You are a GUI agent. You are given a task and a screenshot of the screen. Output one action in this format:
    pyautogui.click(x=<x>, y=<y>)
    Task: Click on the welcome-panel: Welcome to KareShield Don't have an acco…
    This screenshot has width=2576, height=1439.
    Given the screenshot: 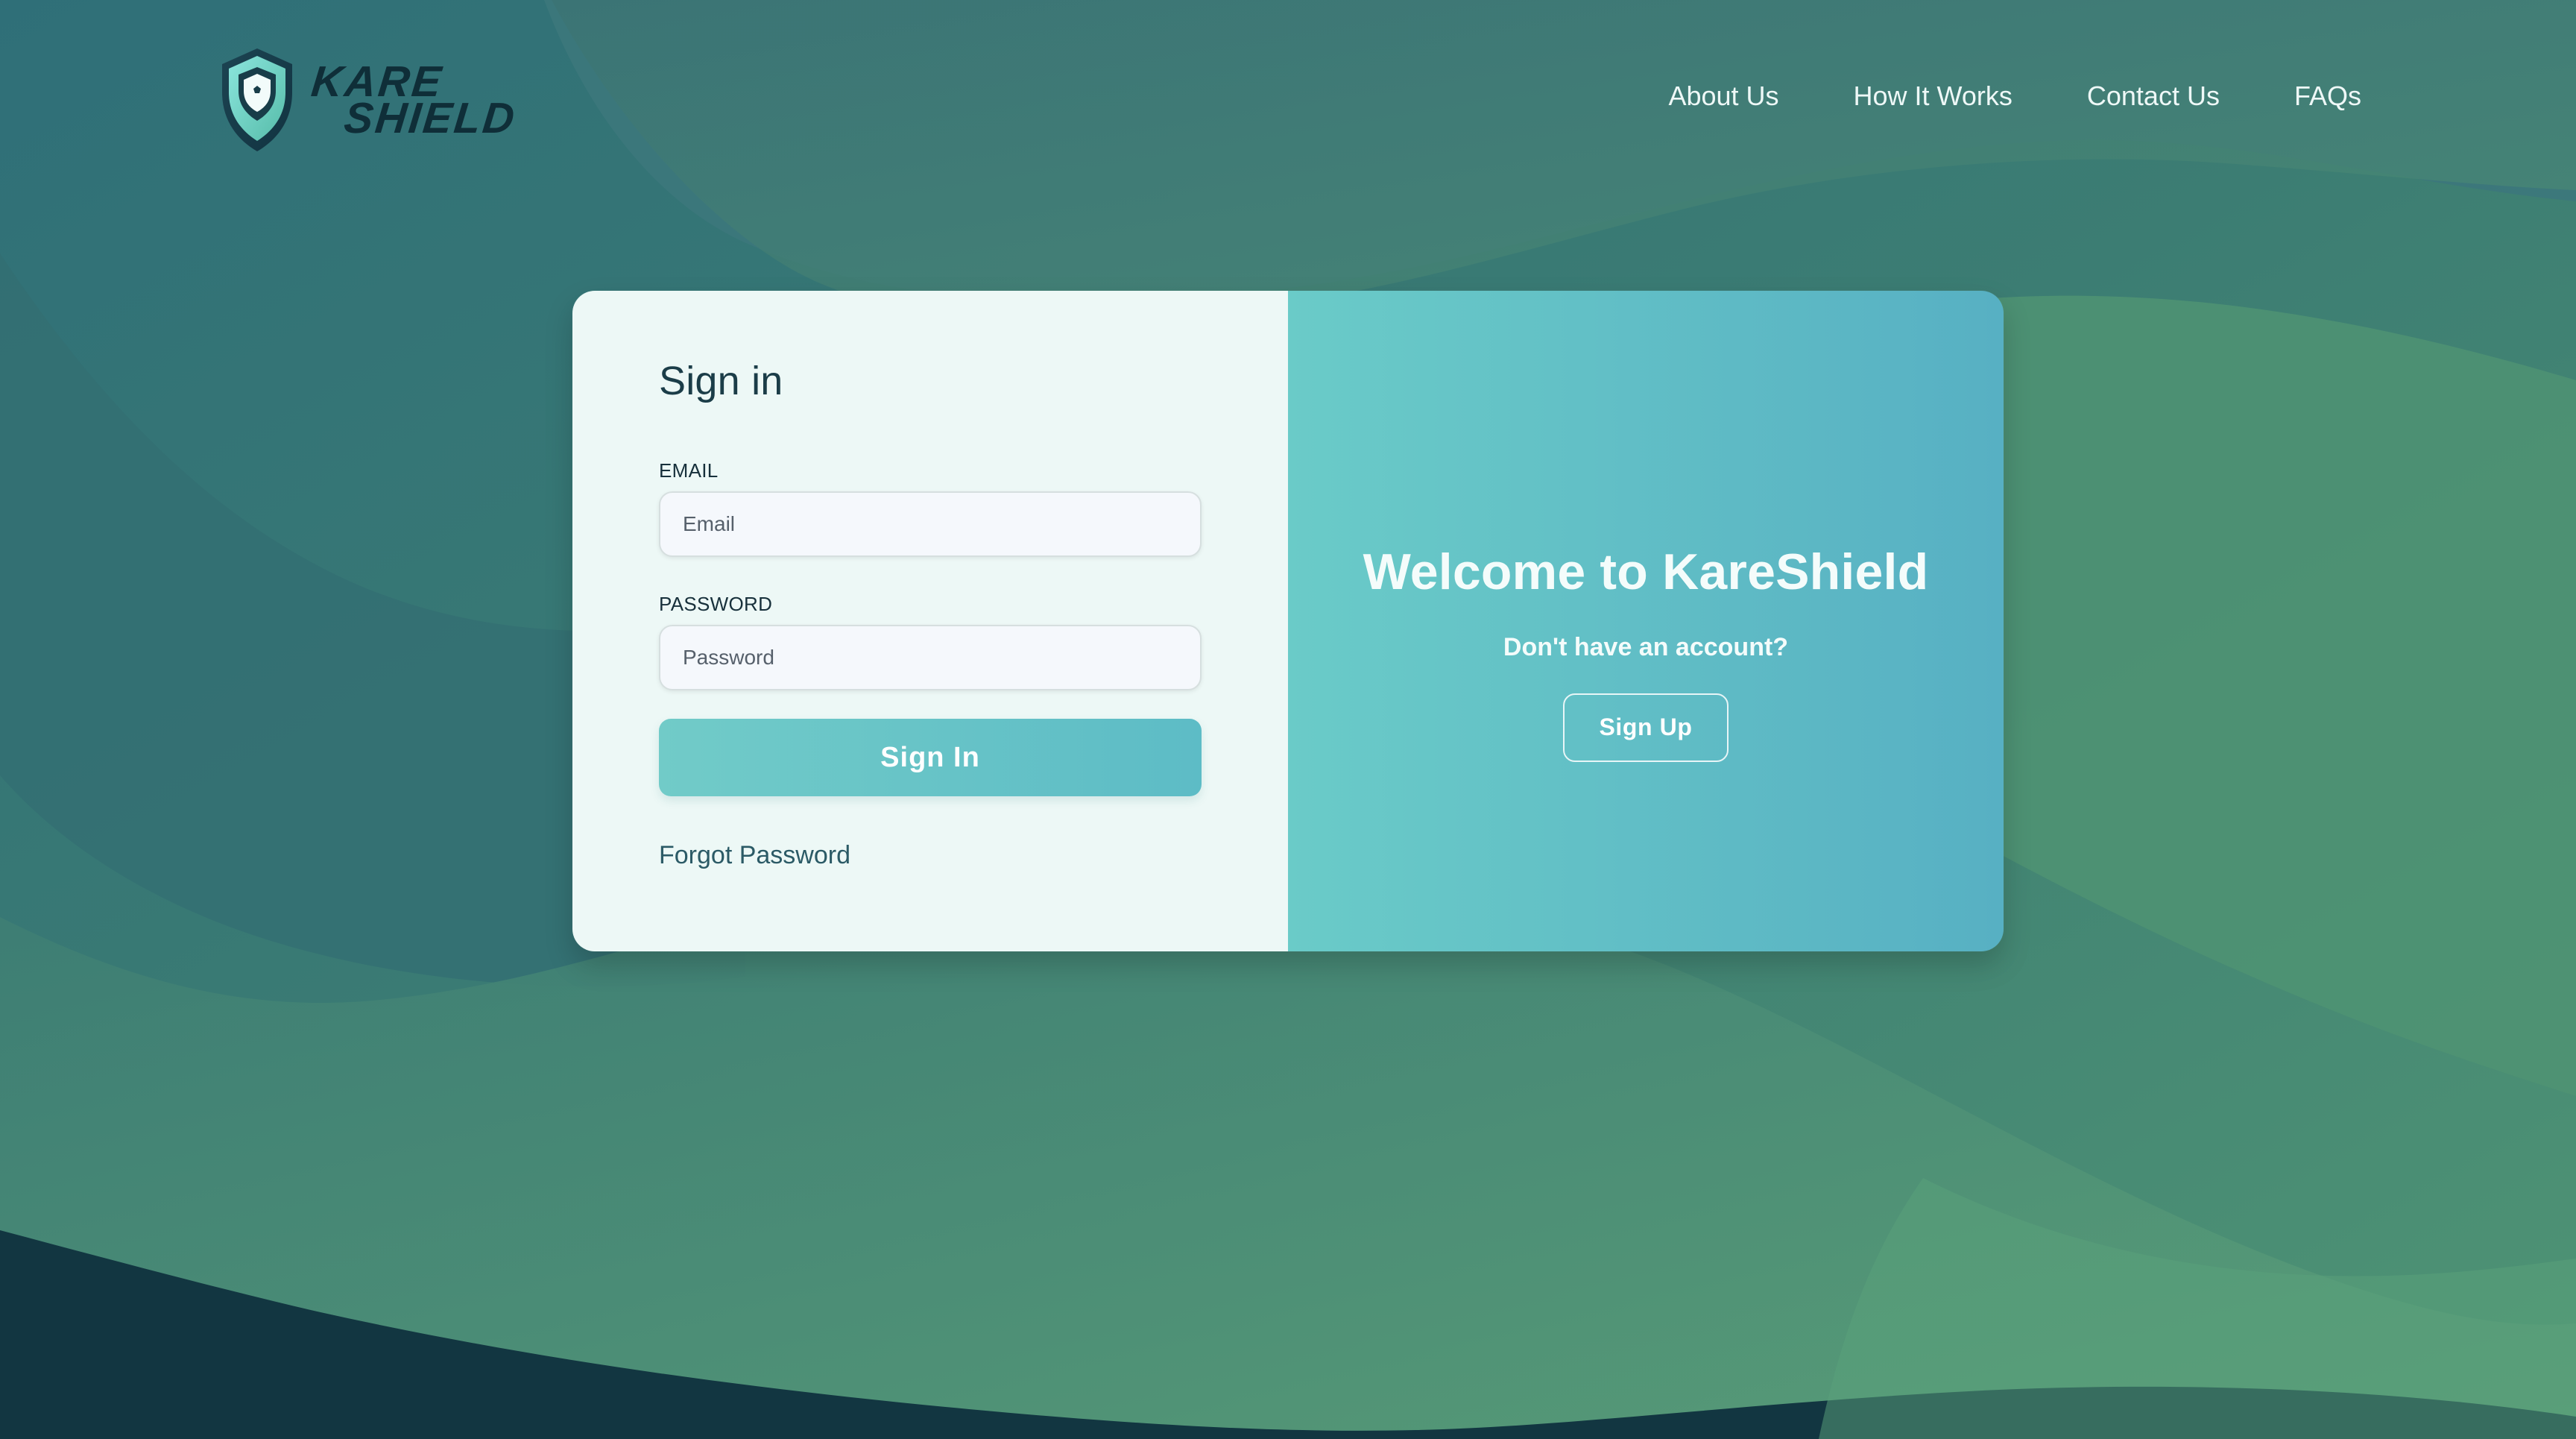 What is the action you would take?
    pyautogui.click(x=1646, y=621)
    